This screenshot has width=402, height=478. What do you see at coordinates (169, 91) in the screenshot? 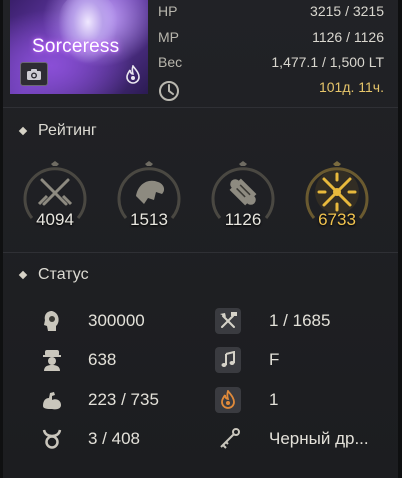
I see `clock-icon` at bounding box center [169, 91].